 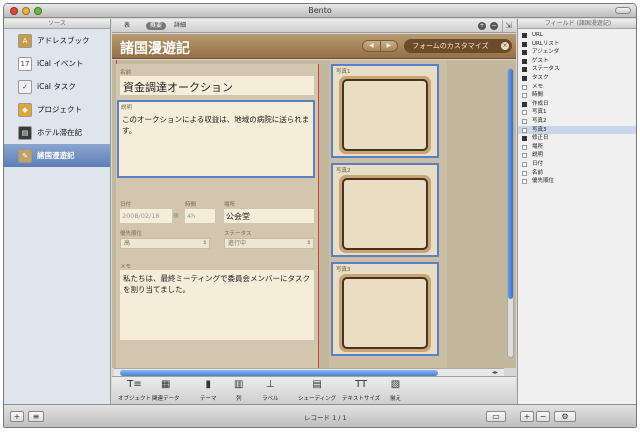 I want to click on field-list-item: URL, so click(x=577, y=35).